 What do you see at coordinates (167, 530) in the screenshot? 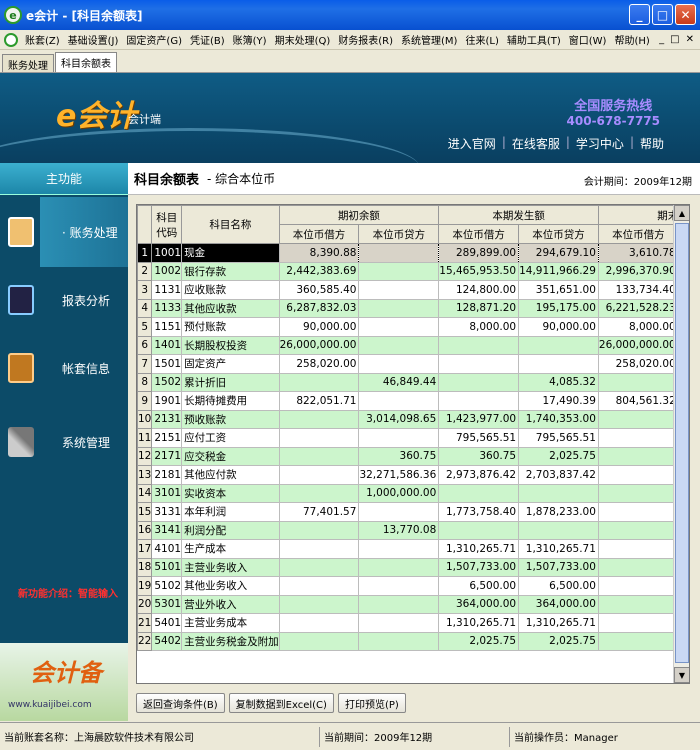
I see `cell-code: 3141` at bounding box center [167, 530].